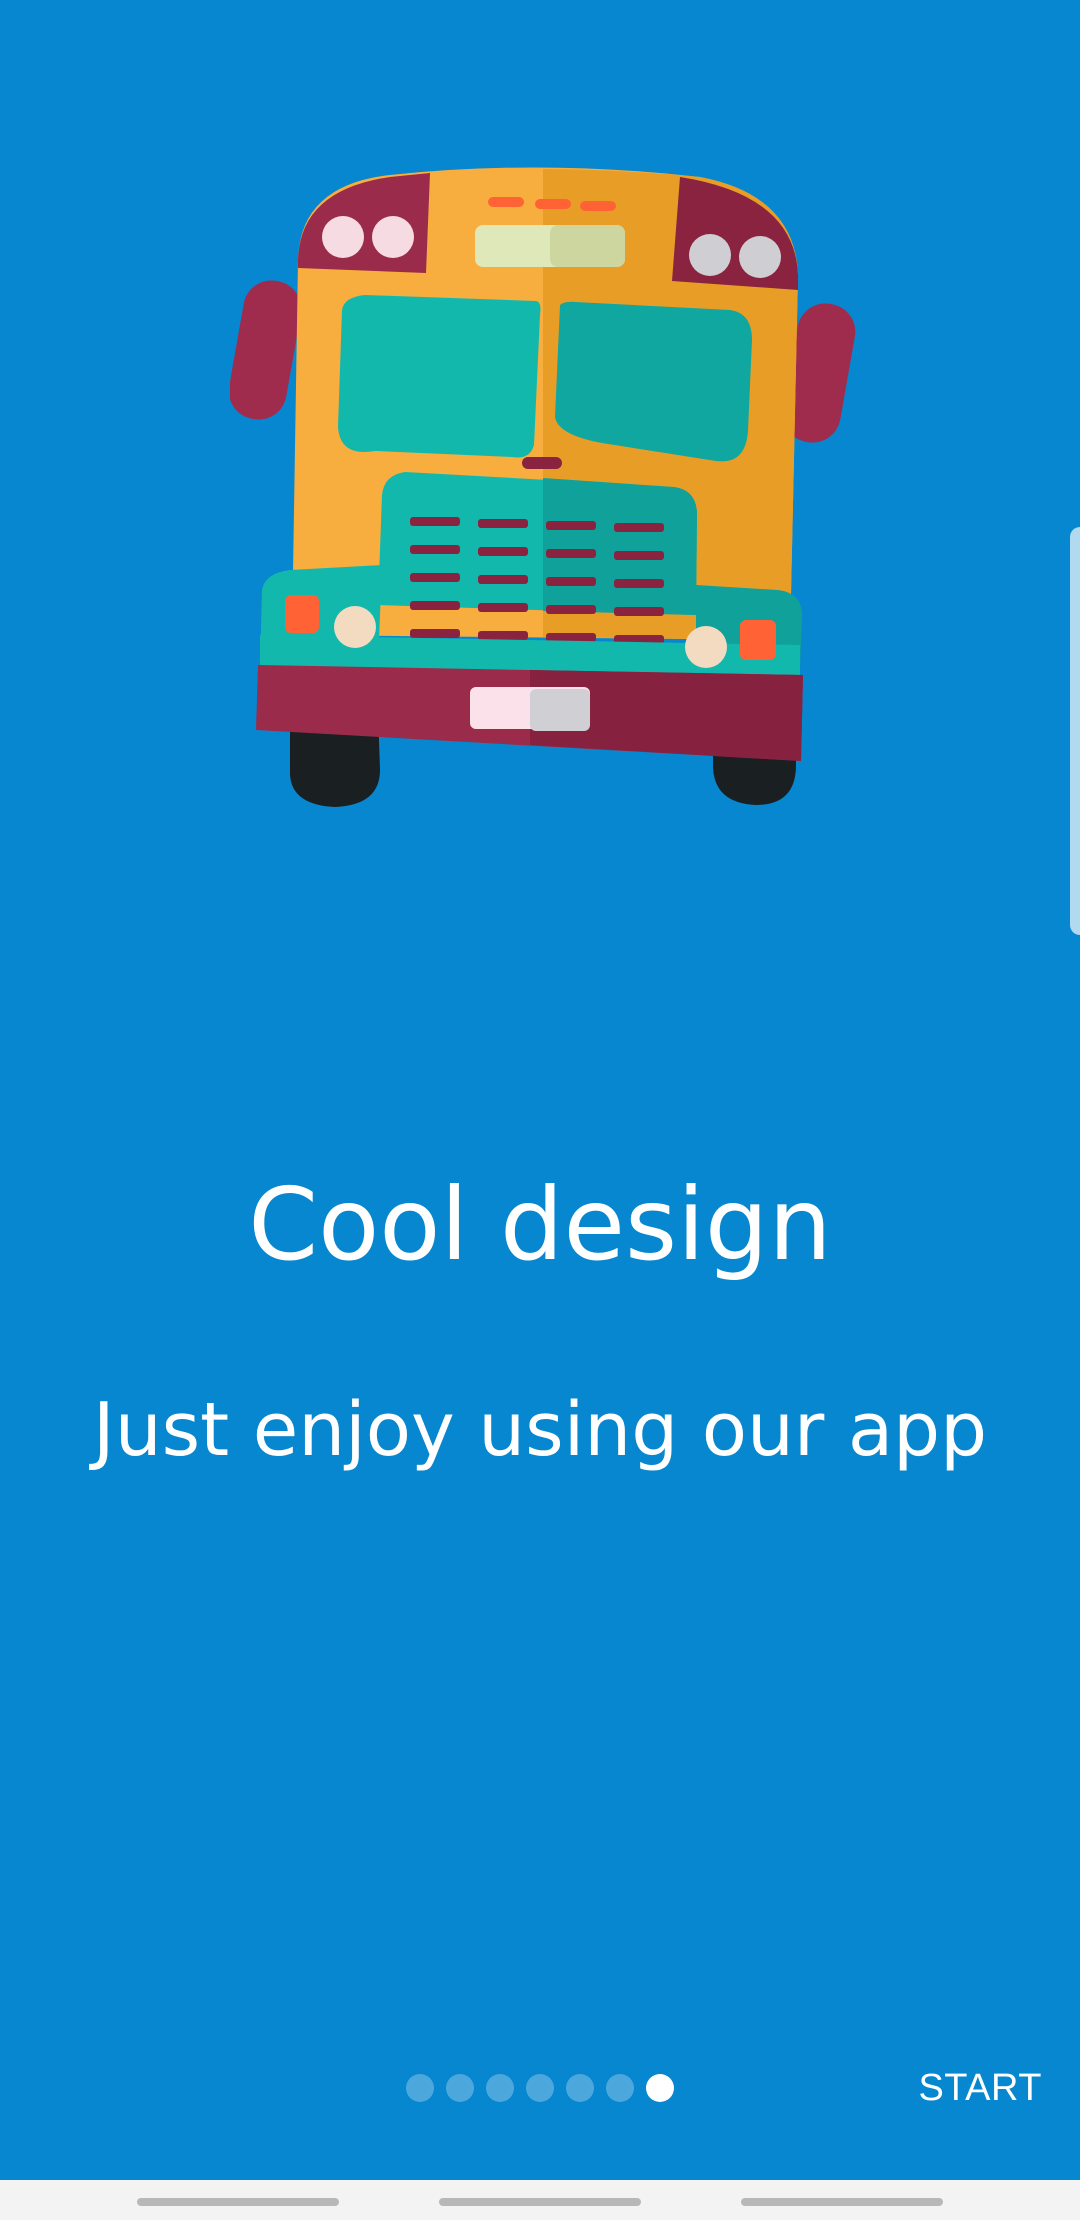  I want to click on home-button, so click(540, 2202).